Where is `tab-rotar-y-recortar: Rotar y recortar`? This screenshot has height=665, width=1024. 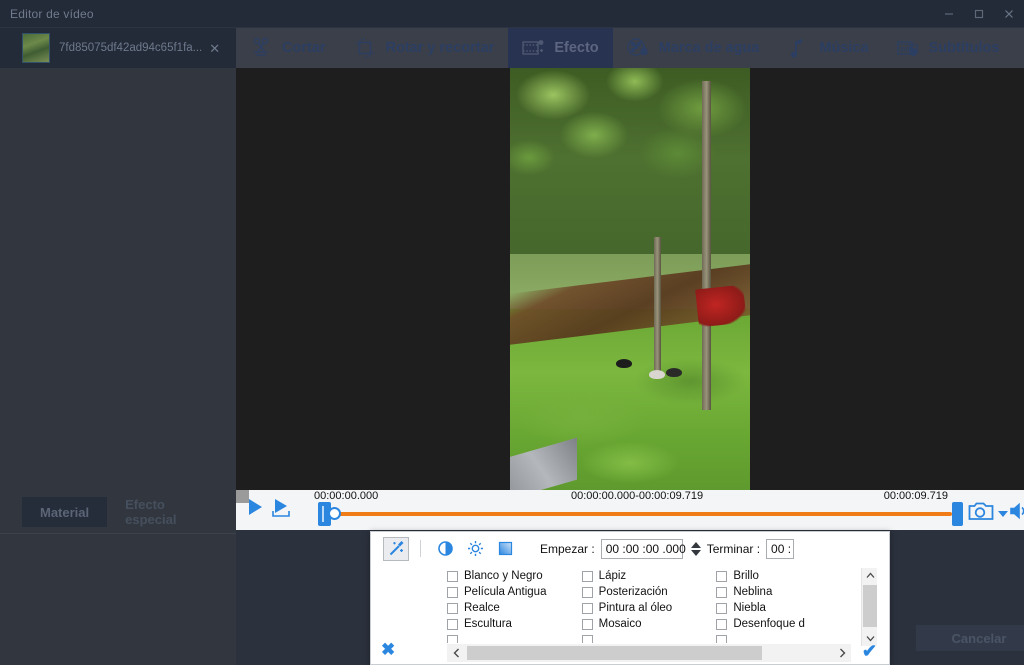 tab-rotar-y-recortar: Rotar y recortar is located at coordinates (424, 48).